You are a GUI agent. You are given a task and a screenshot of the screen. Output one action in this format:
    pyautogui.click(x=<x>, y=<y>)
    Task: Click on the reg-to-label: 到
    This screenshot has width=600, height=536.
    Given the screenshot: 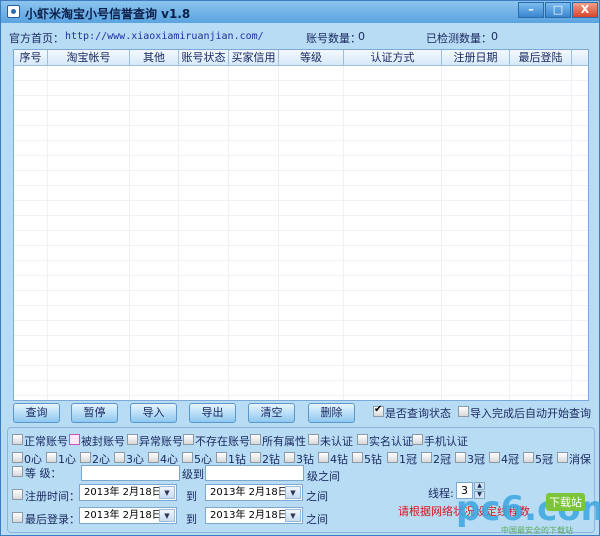 What is the action you would take?
    pyautogui.click(x=191, y=496)
    